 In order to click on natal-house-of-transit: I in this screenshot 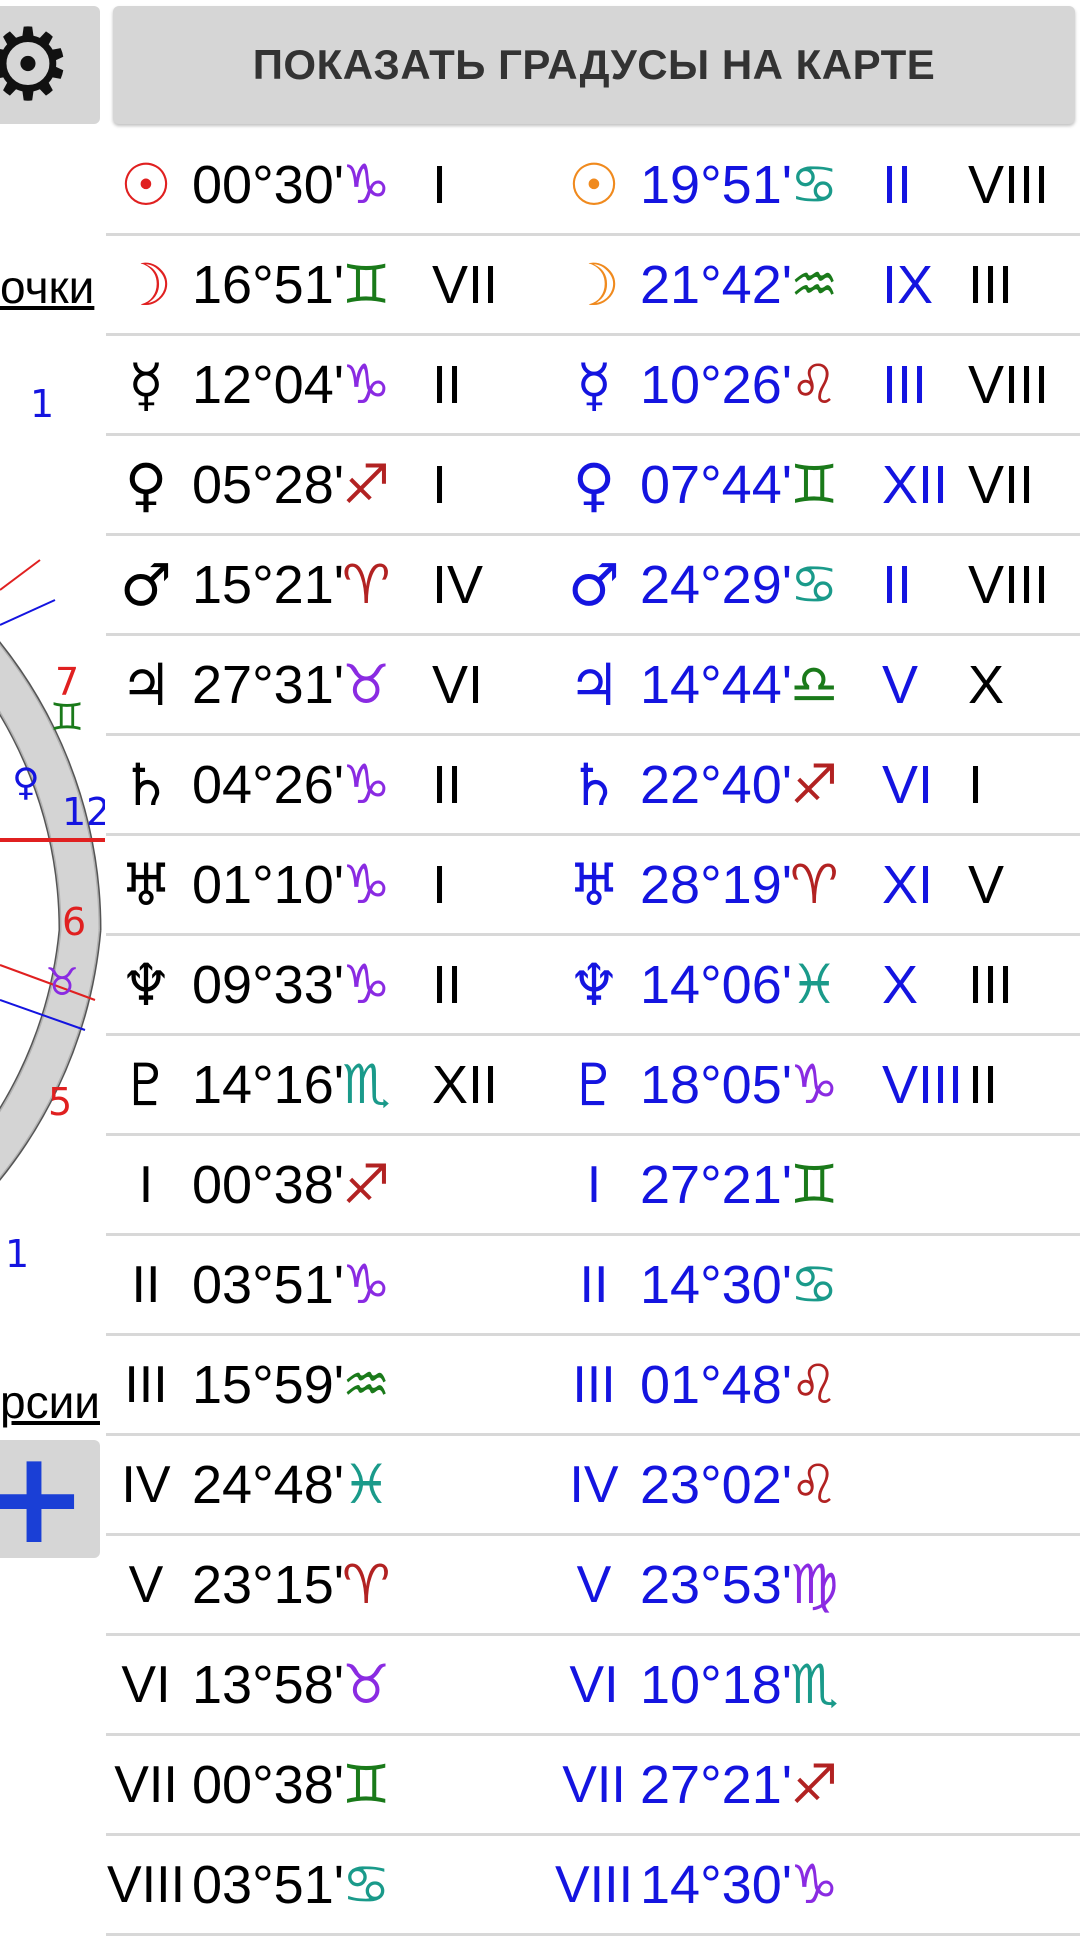, I will do `click(976, 784)`.